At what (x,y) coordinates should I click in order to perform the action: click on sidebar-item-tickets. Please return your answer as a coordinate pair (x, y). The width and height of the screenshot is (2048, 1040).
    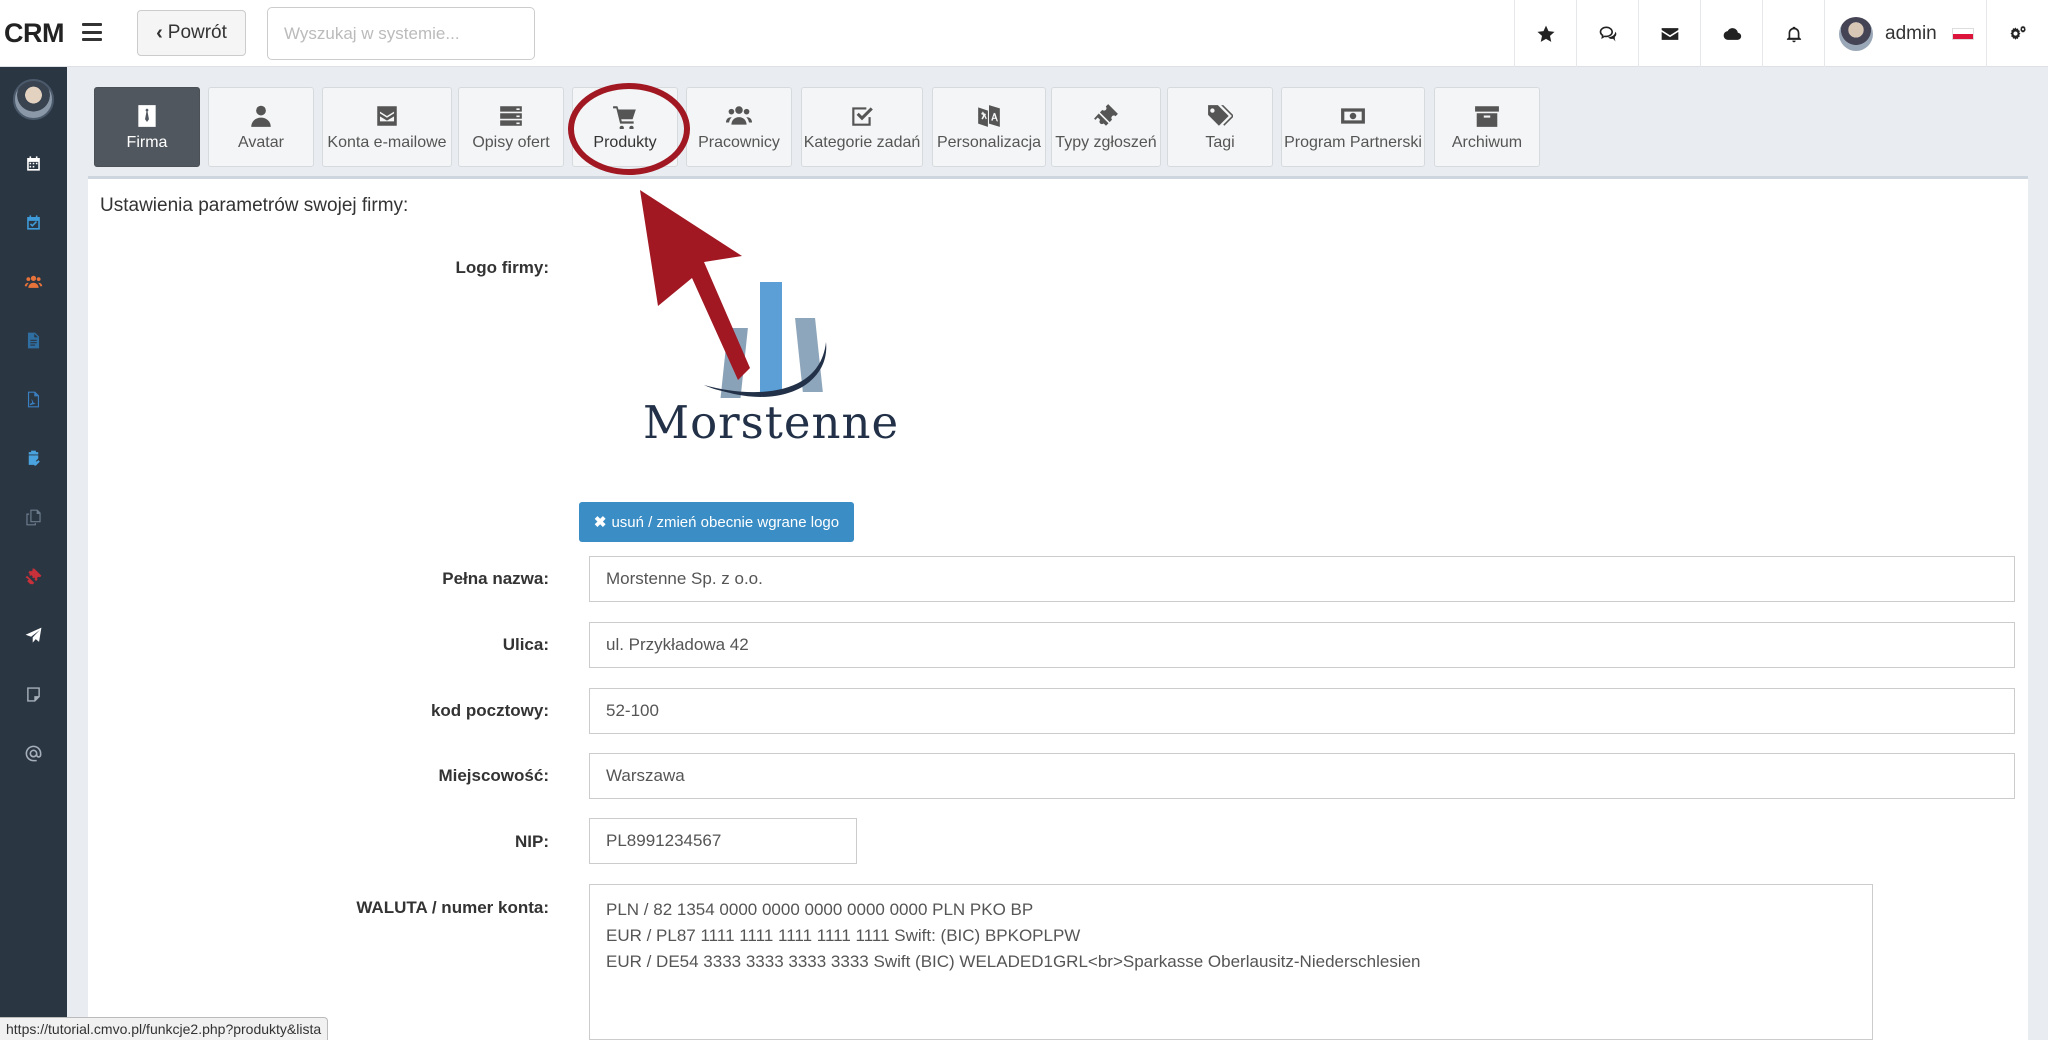
    Looking at the image, I should click on (33, 576).